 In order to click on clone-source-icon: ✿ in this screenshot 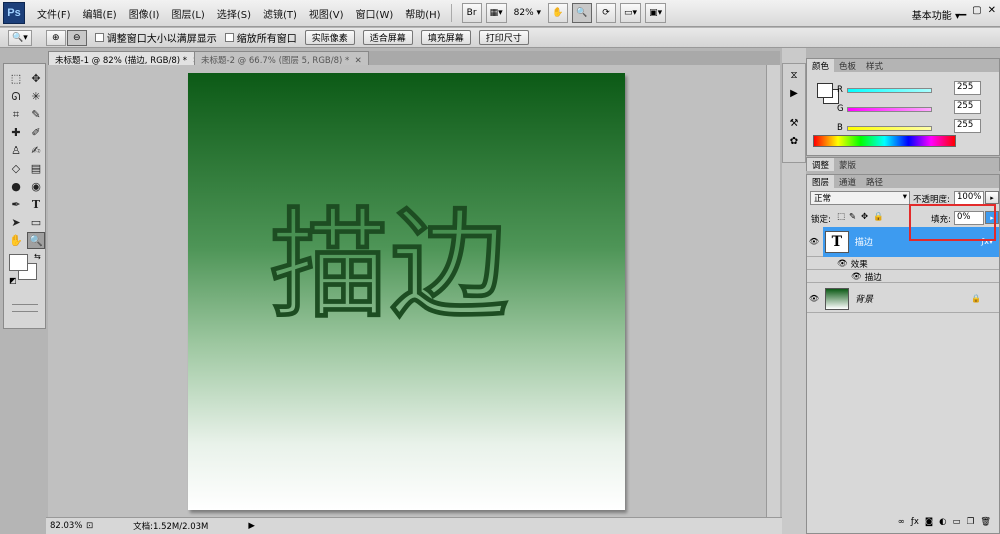, I will do `click(794, 141)`.